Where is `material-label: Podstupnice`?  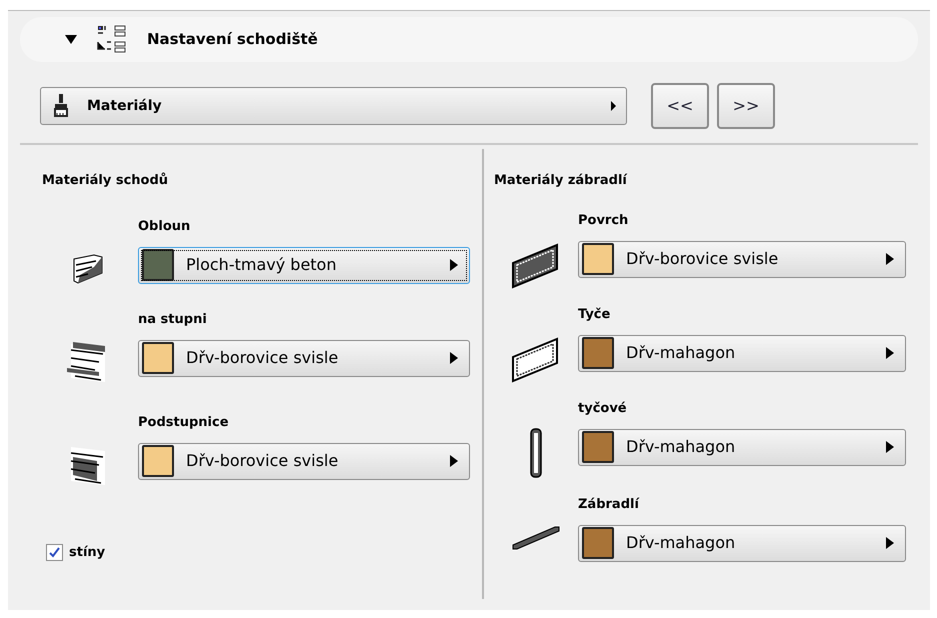
material-label: Podstupnice is located at coordinates (184, 423).